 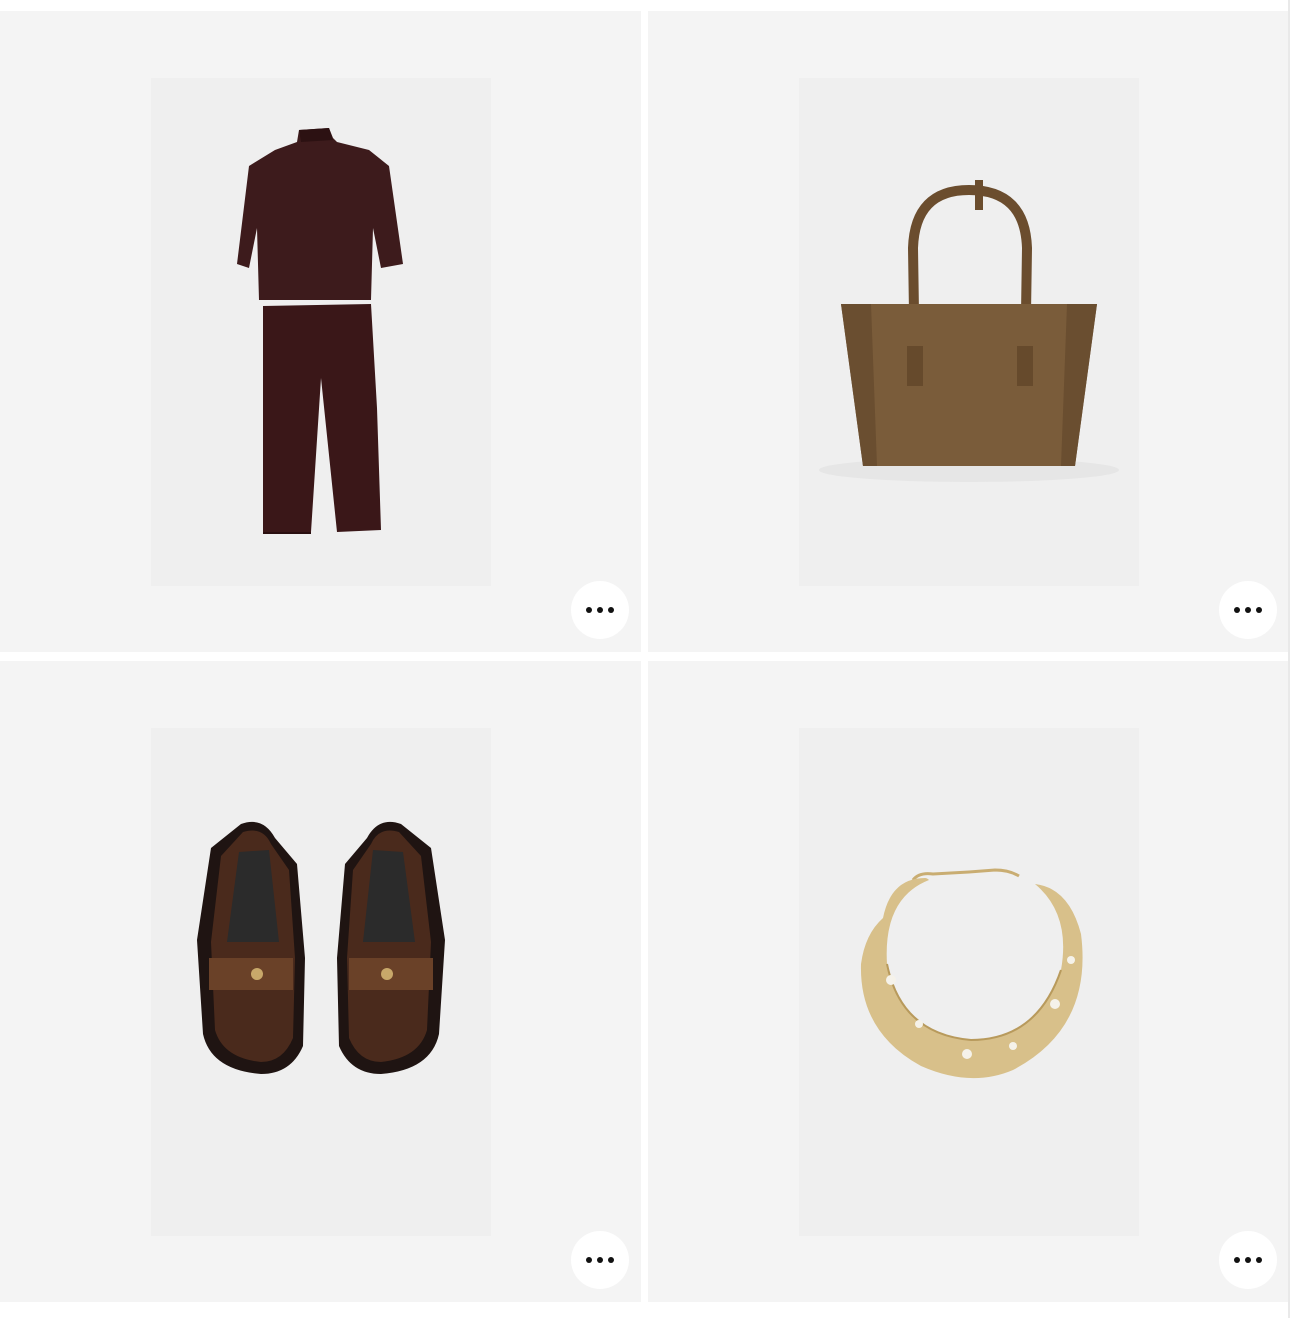 I want to click on product-image-loafers, so click(x=321, y=982).